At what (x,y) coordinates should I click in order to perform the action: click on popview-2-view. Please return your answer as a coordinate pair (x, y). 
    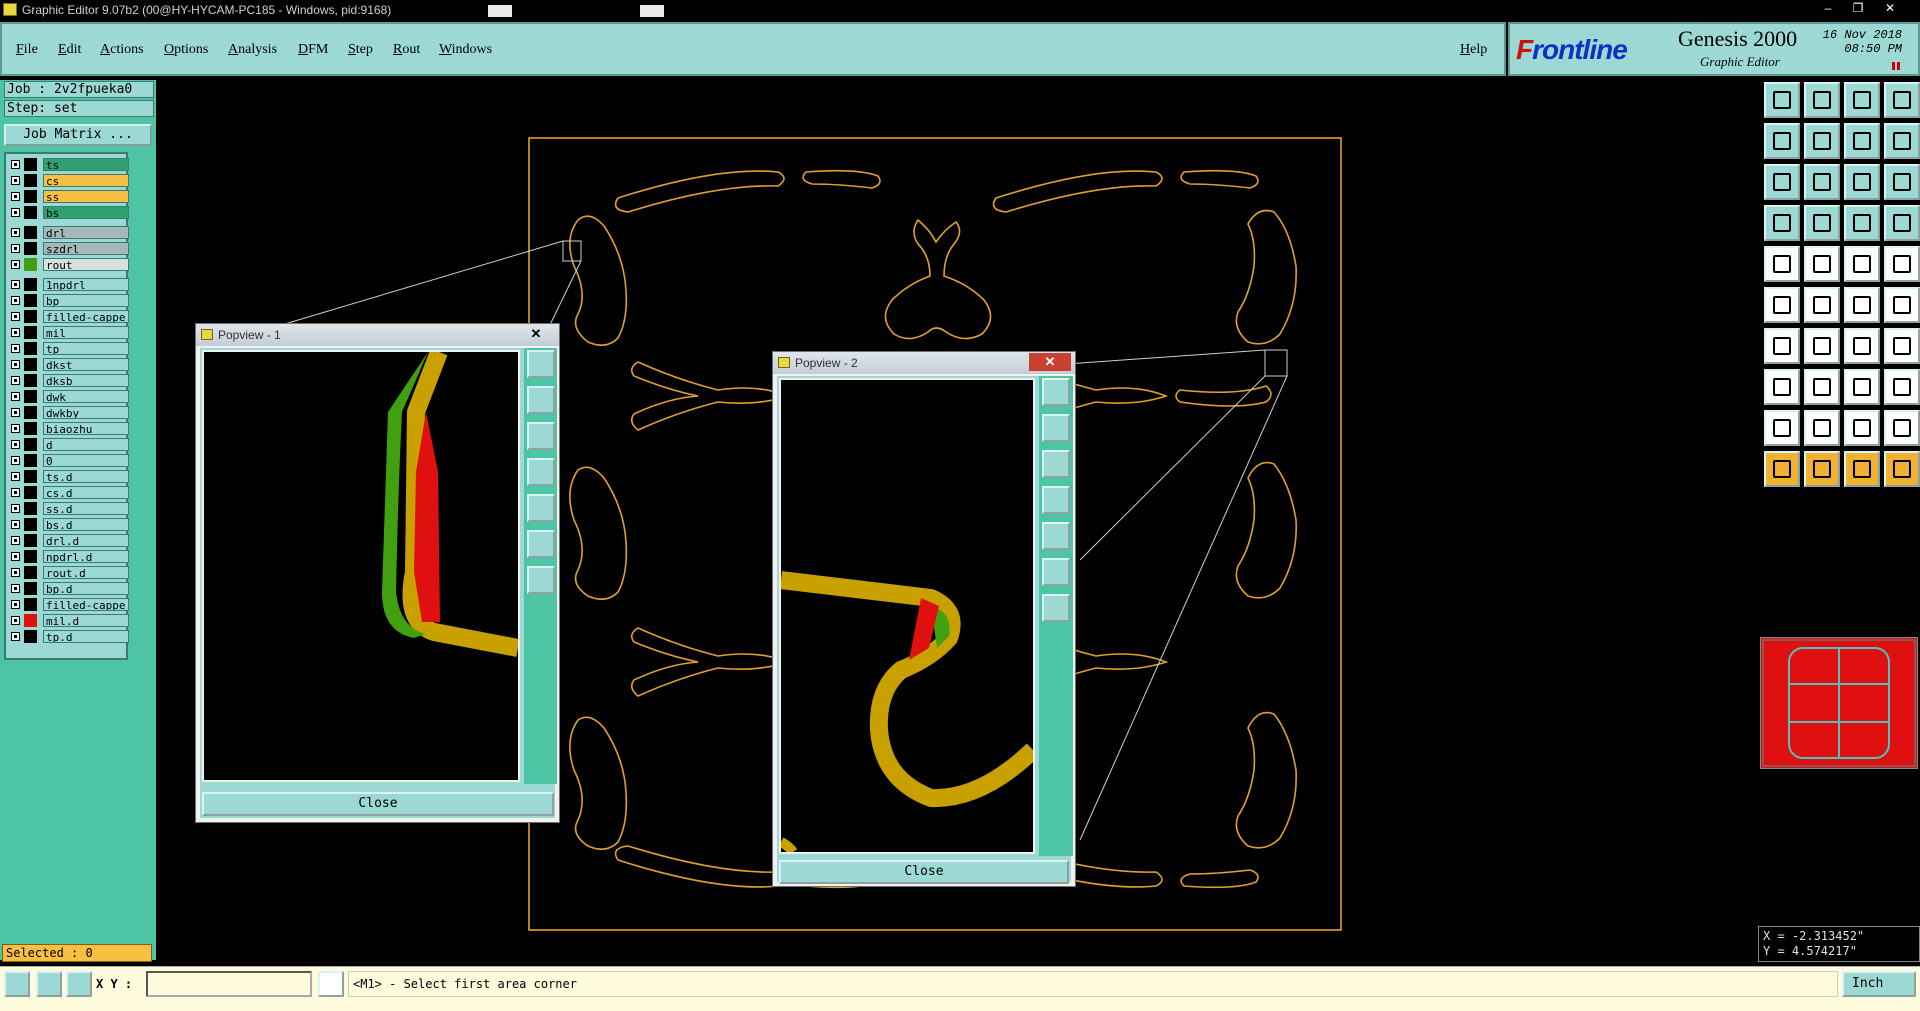
    Looking at the image, I should click on (909, 616).